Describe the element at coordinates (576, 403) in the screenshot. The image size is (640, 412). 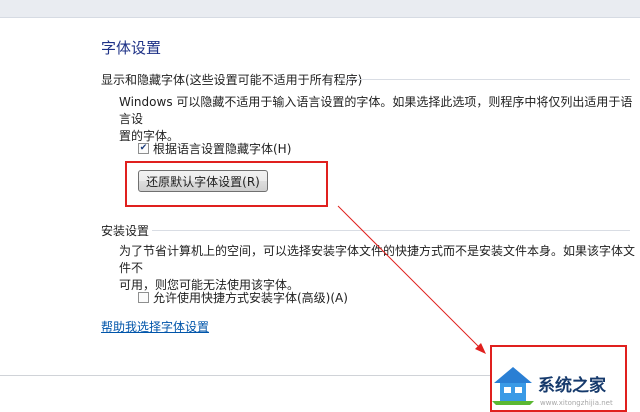
I see `watermark-url: www.xitongzhijia.net` at that location.